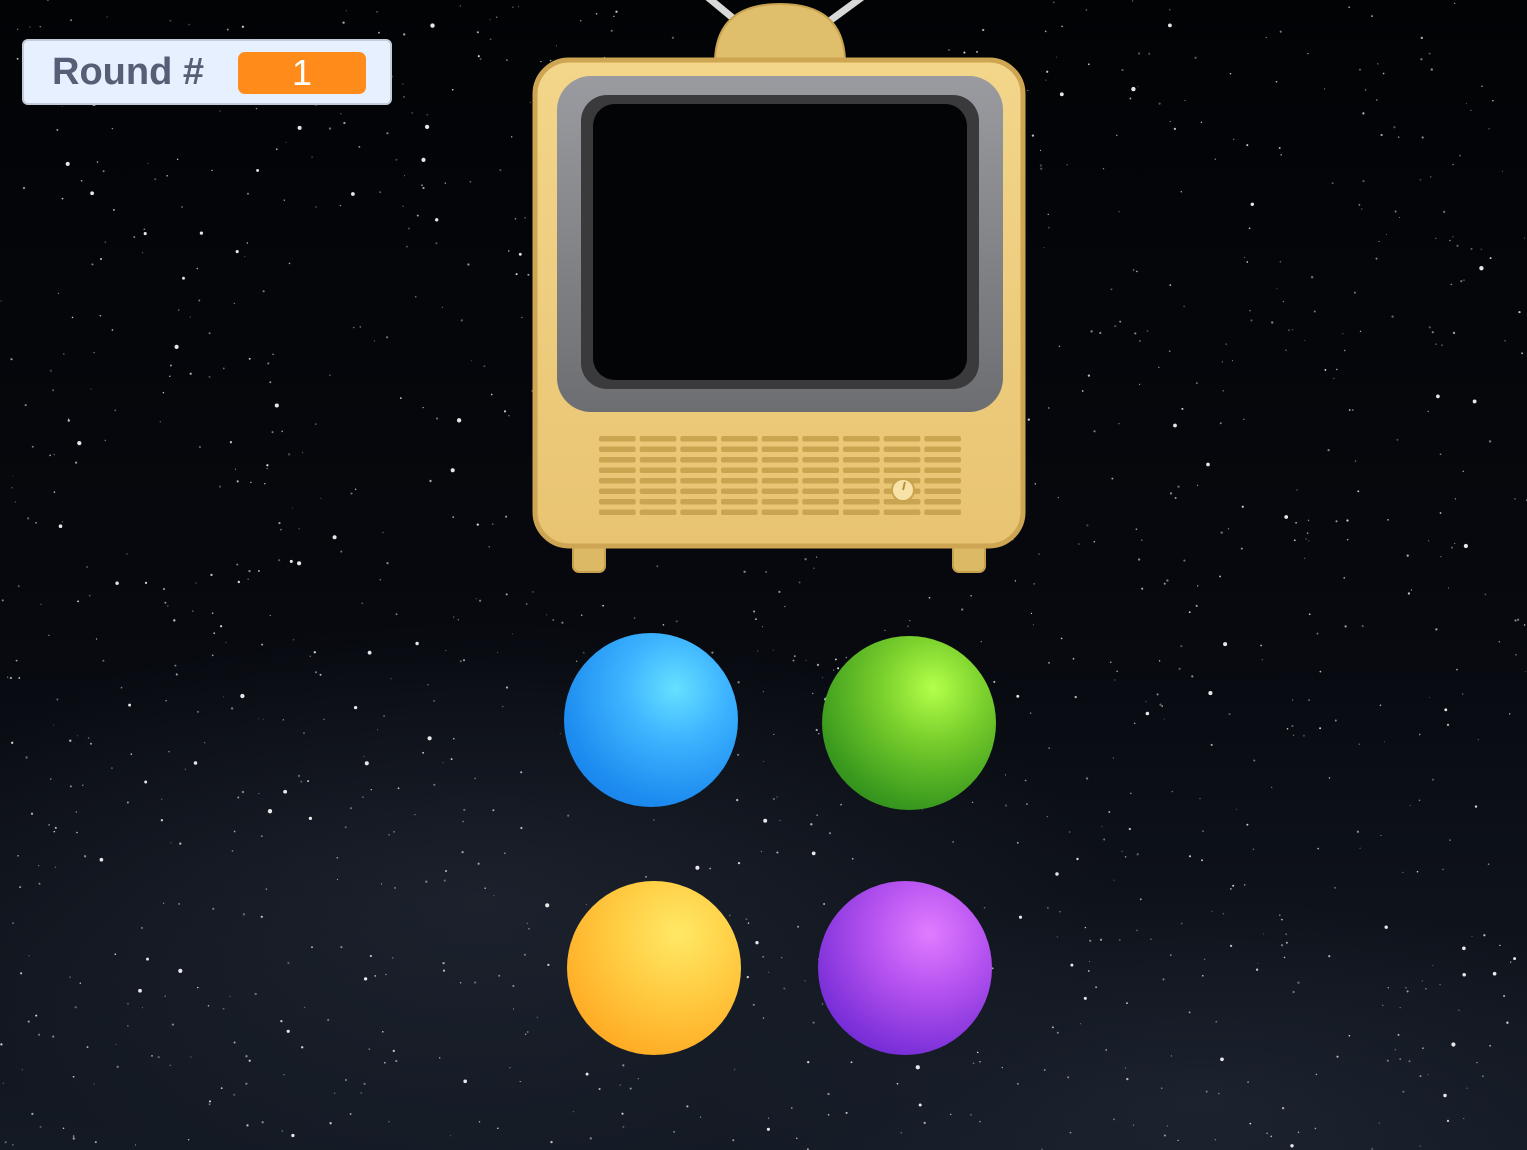 Image resolution: width=1527 pixels, height=1150 pixels. Describe the element at coordinates (654, 968) in the screenshot. I see `yellow-button` at that location.